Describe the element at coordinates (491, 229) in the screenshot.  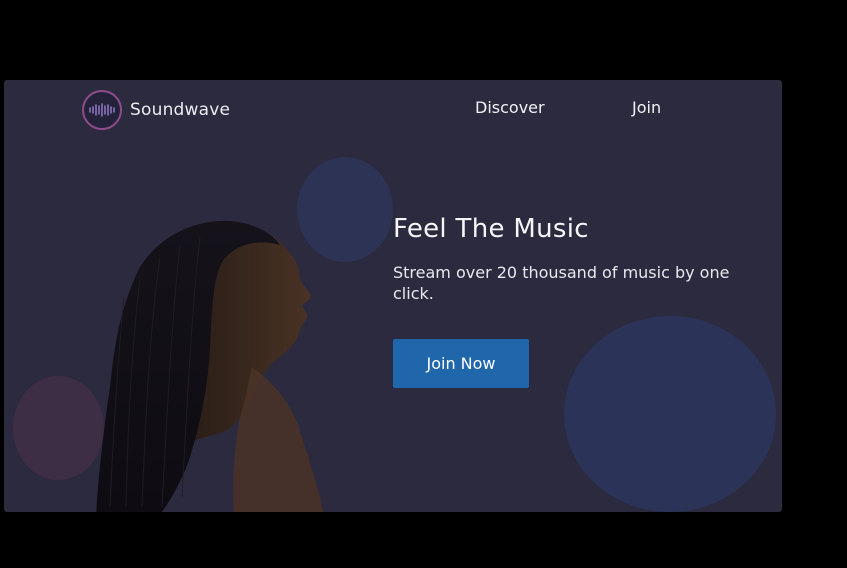
I see `hero-title: Feel The Music` at that location.